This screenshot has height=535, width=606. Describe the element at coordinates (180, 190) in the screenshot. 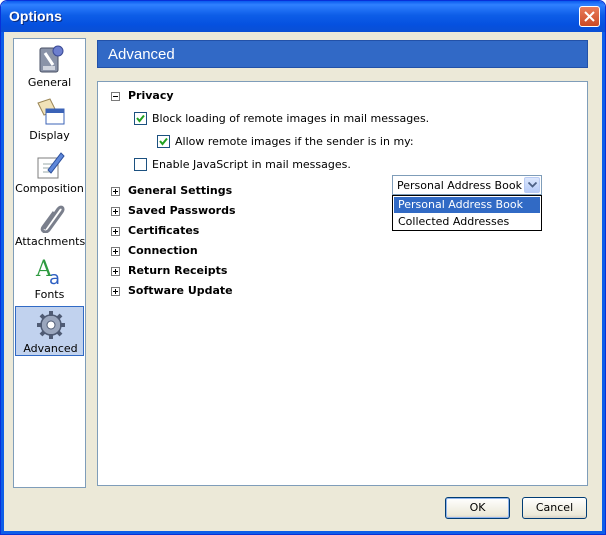

I see `section-general-settings: General Settings` at that location.